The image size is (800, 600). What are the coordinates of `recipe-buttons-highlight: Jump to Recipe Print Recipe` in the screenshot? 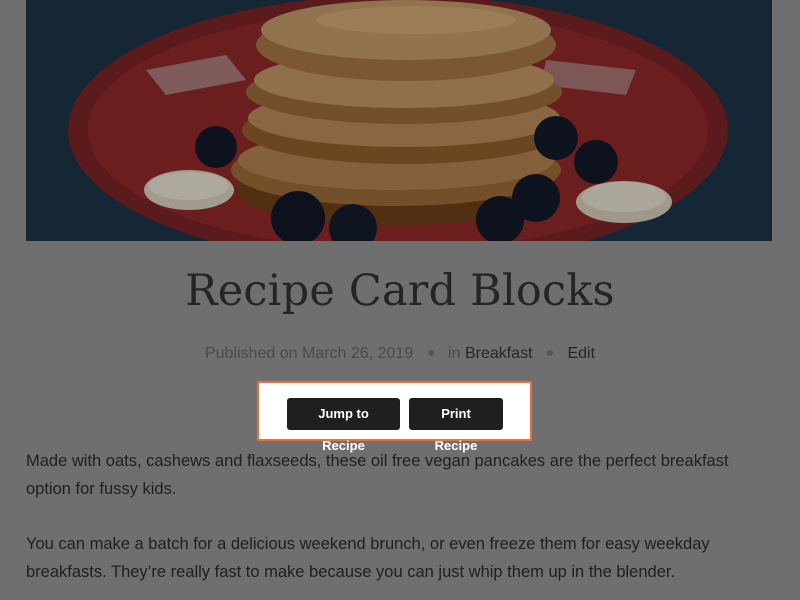 It's located at (394, 417).